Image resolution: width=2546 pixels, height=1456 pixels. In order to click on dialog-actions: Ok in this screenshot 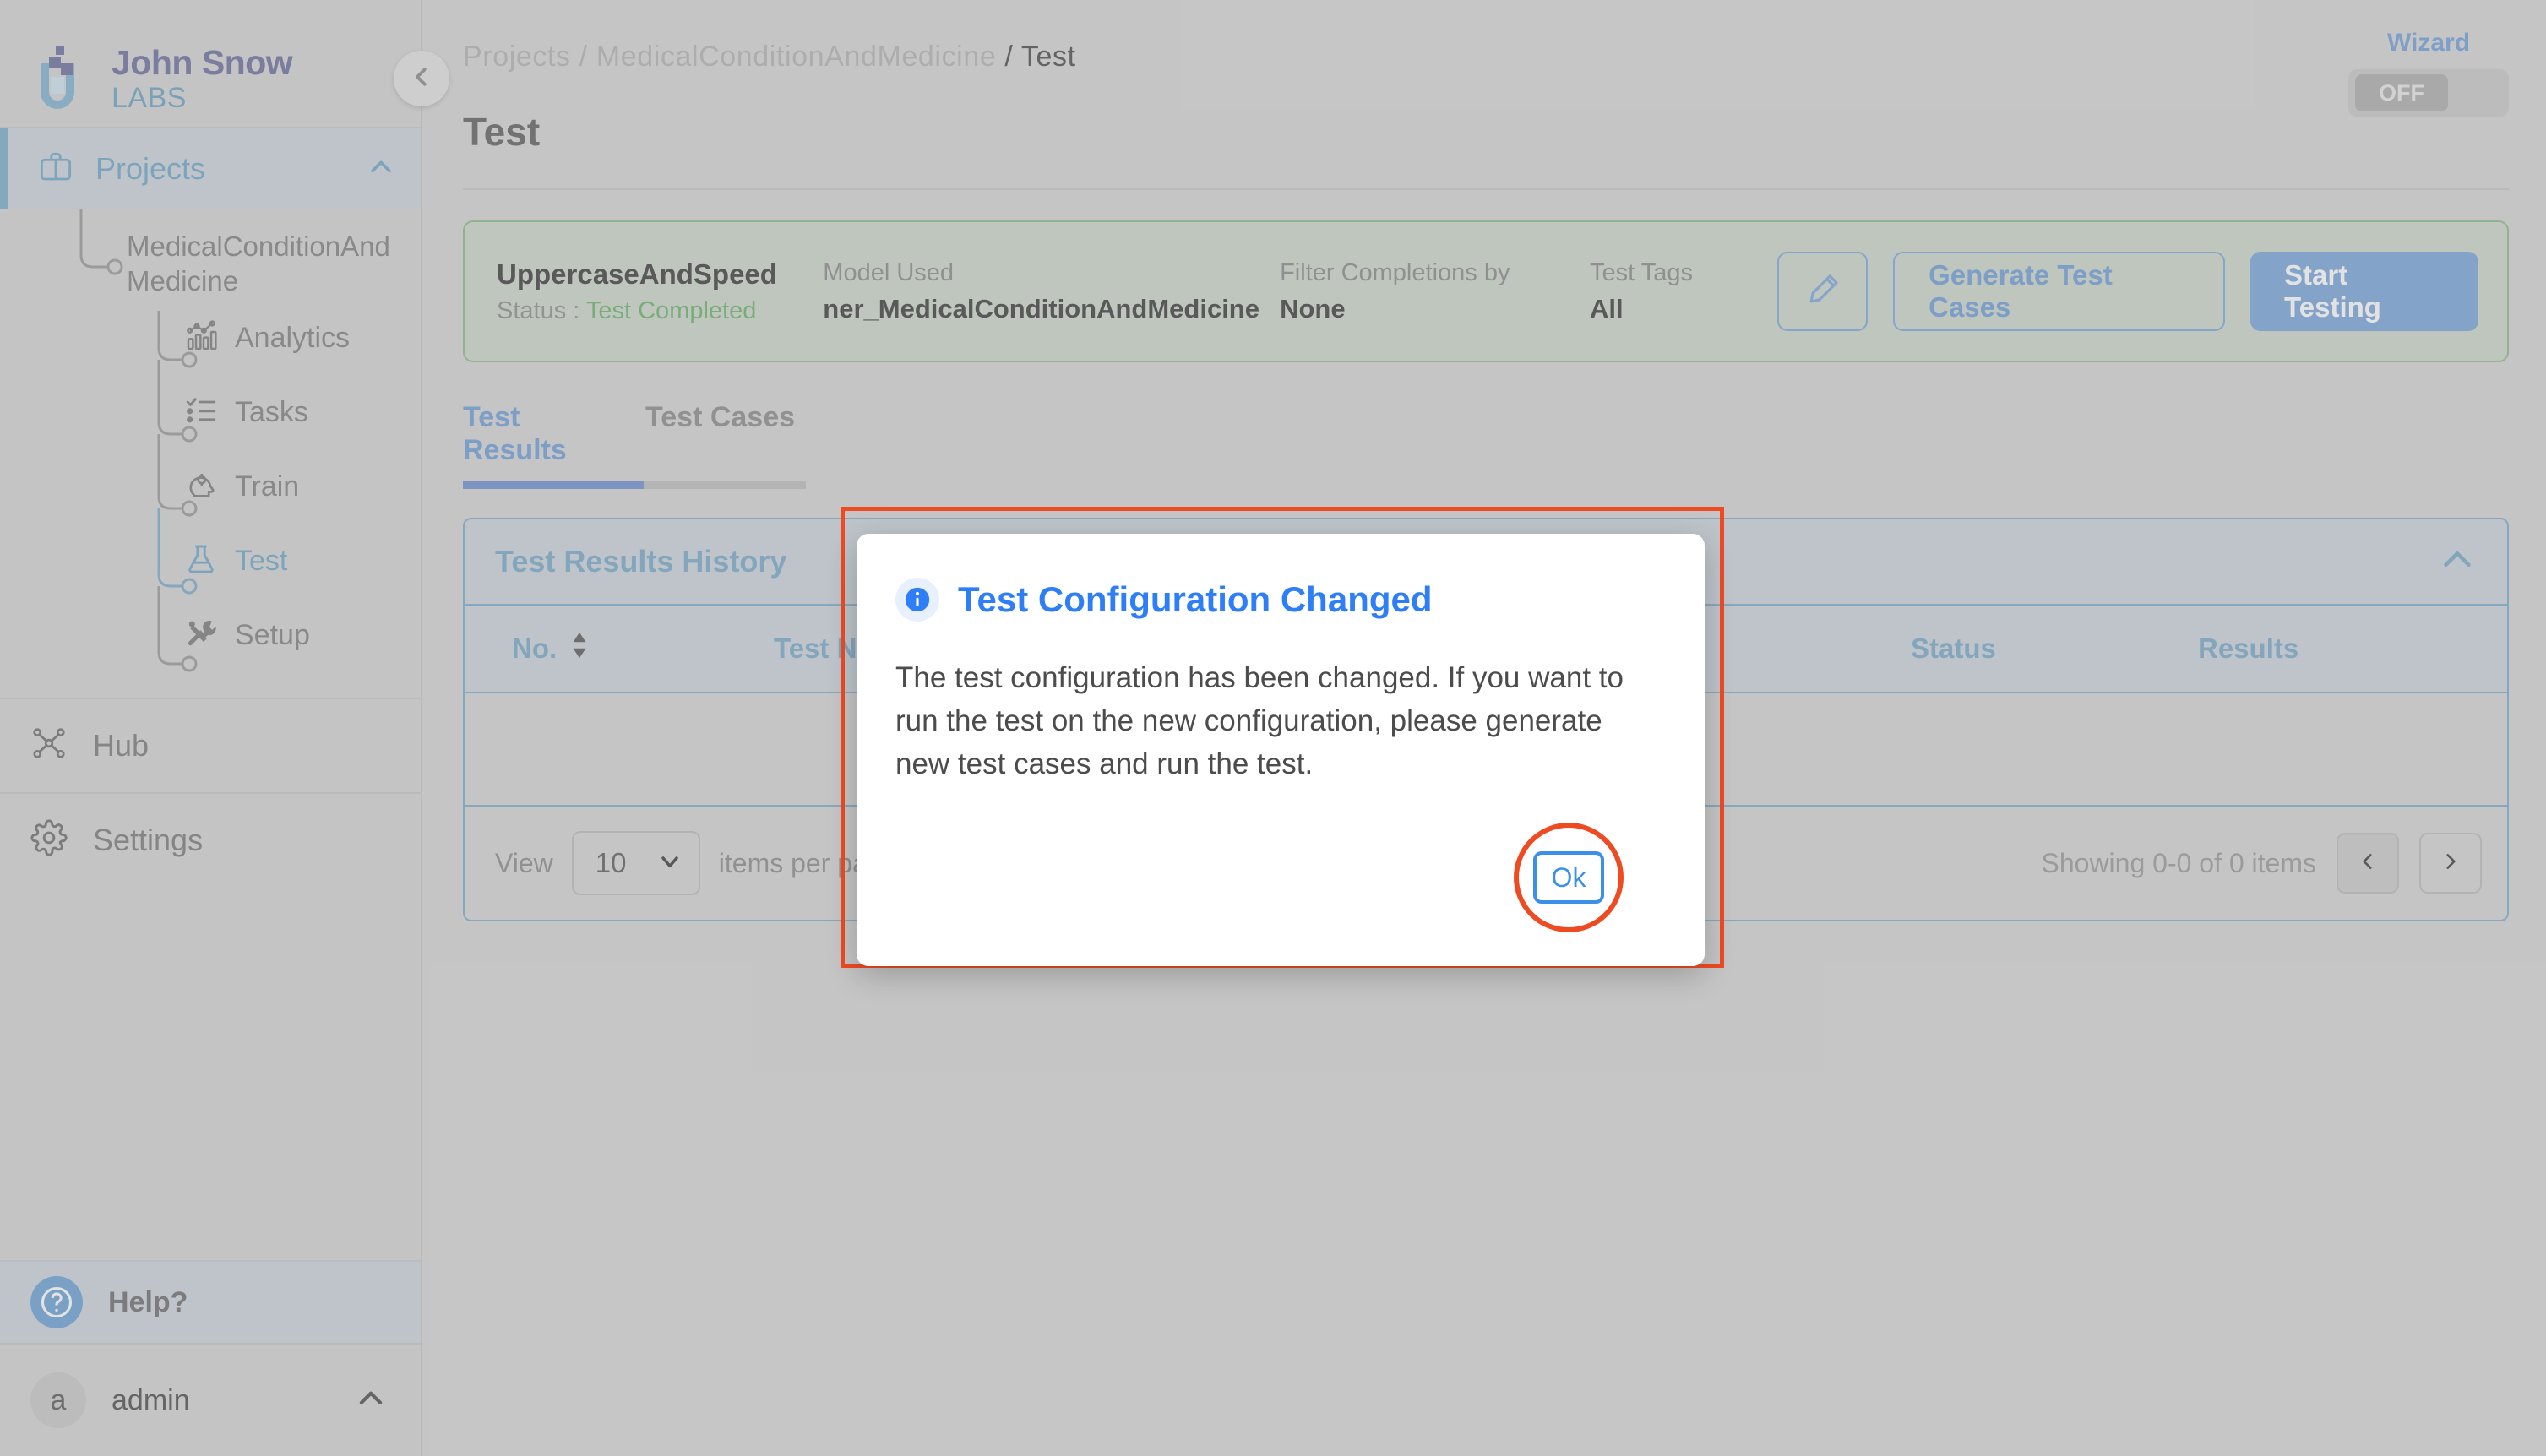, I will do `click(1278, 878)`.